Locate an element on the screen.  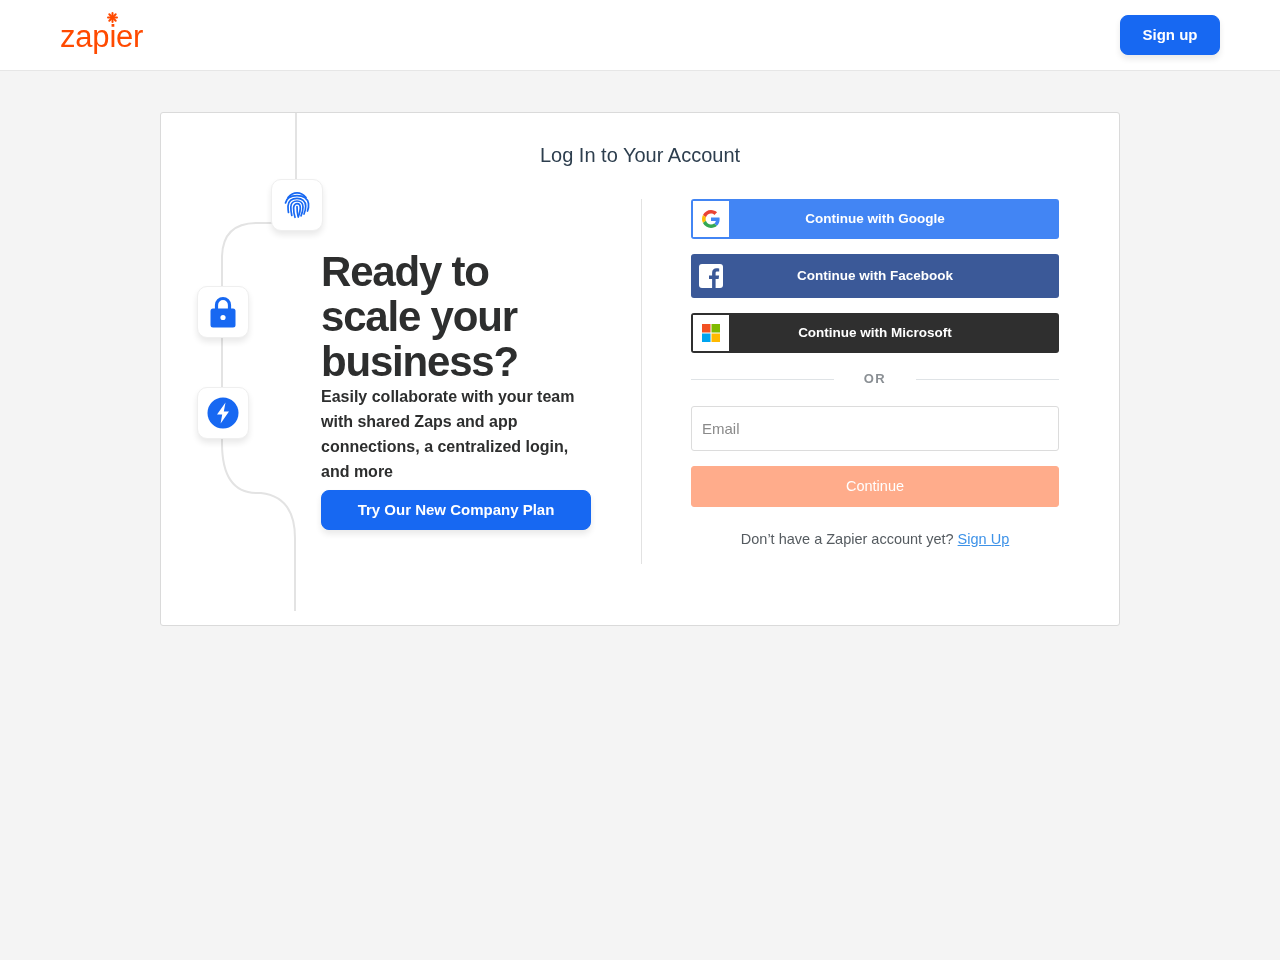
signup-link: Sign Up is located at coordinates (983, 539).